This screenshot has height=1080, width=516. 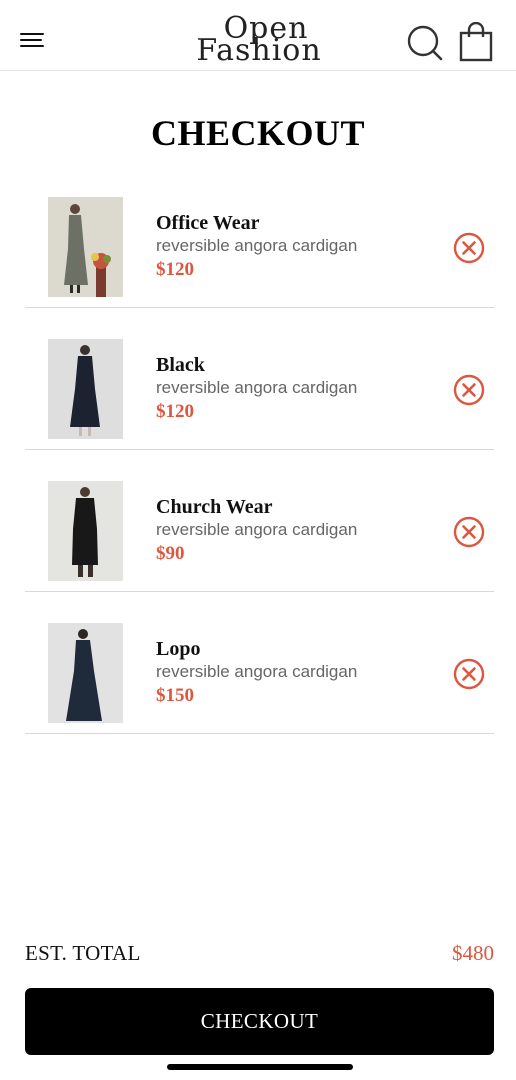 I want to click on estimated-total-value: $480, so click(x=473, y=953).